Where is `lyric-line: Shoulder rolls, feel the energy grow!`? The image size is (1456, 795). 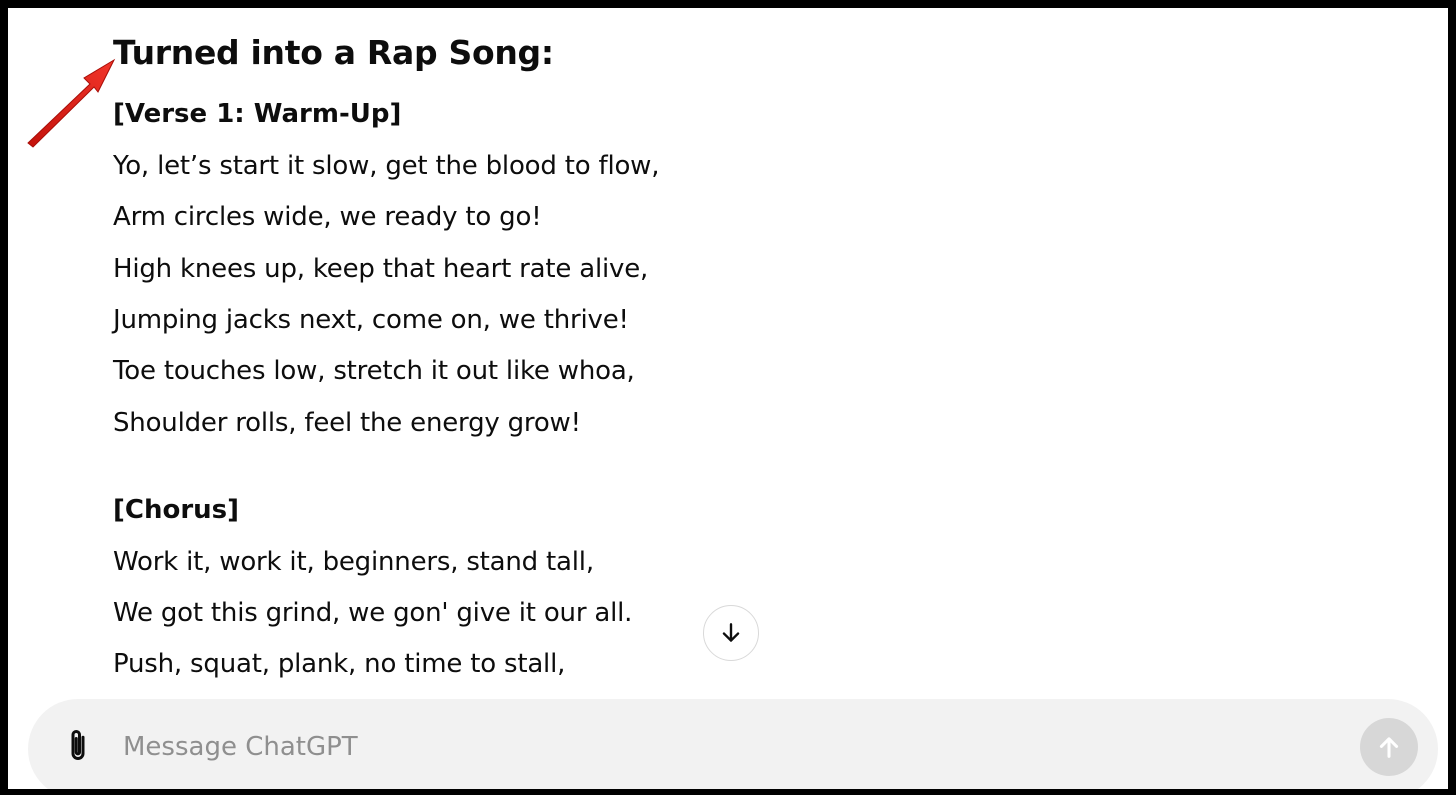 lyric-line: Shoulder rolls, feel the energy grow! is located at coordinates (347, 423).